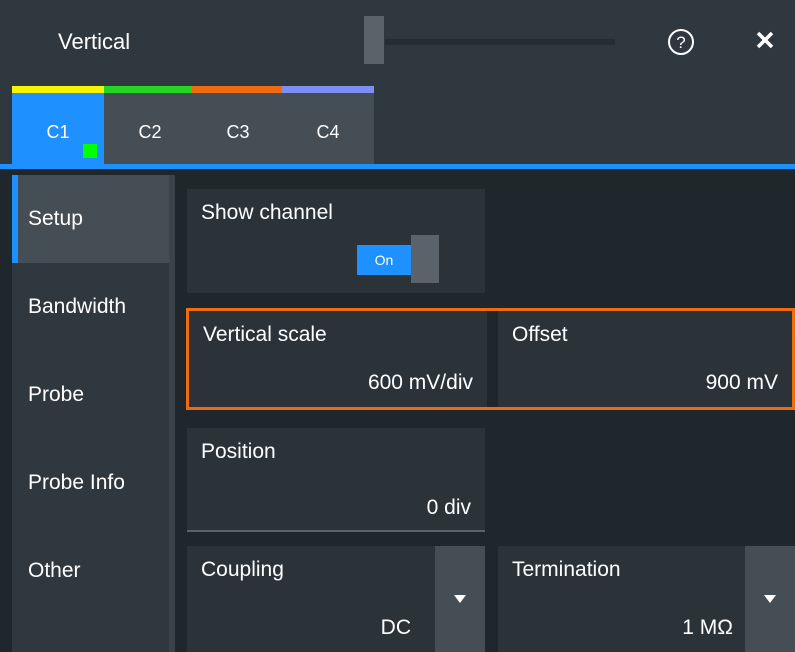 The width and height of the screenshot is (795, 652). What do you see at coordinates (338, 359) in the screenshot?
I see `vertical-scale-field: Vertical scale 600 mV/div` at bounding box center [338, 359].